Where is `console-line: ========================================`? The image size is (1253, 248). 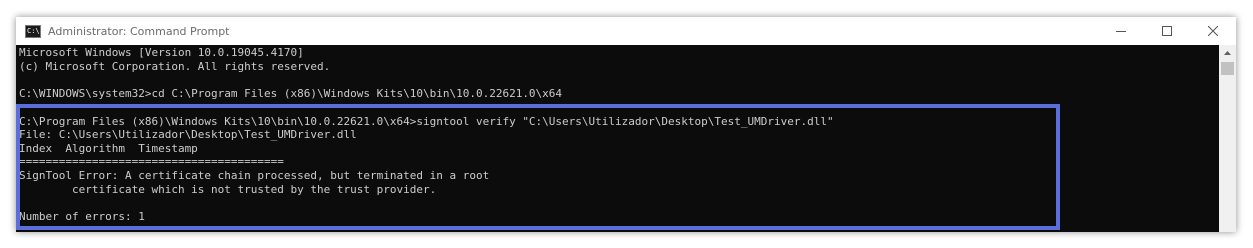
console-line: ======================================== is located at coordinates (151, 161).